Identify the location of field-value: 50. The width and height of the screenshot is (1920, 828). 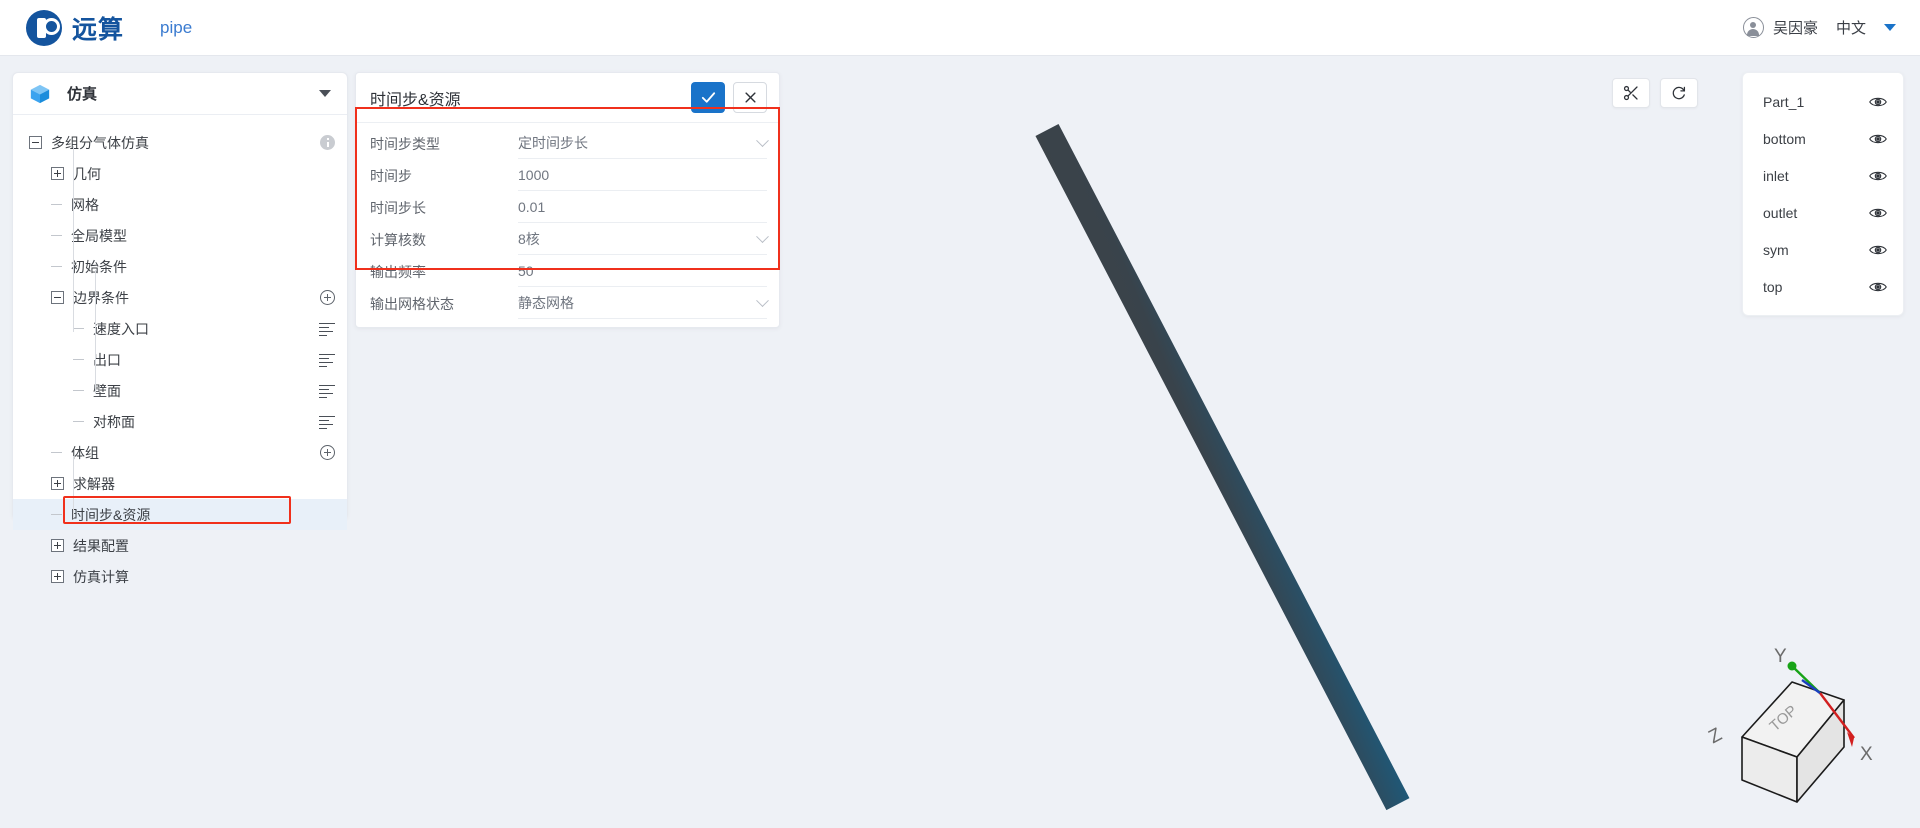
(526, 271).